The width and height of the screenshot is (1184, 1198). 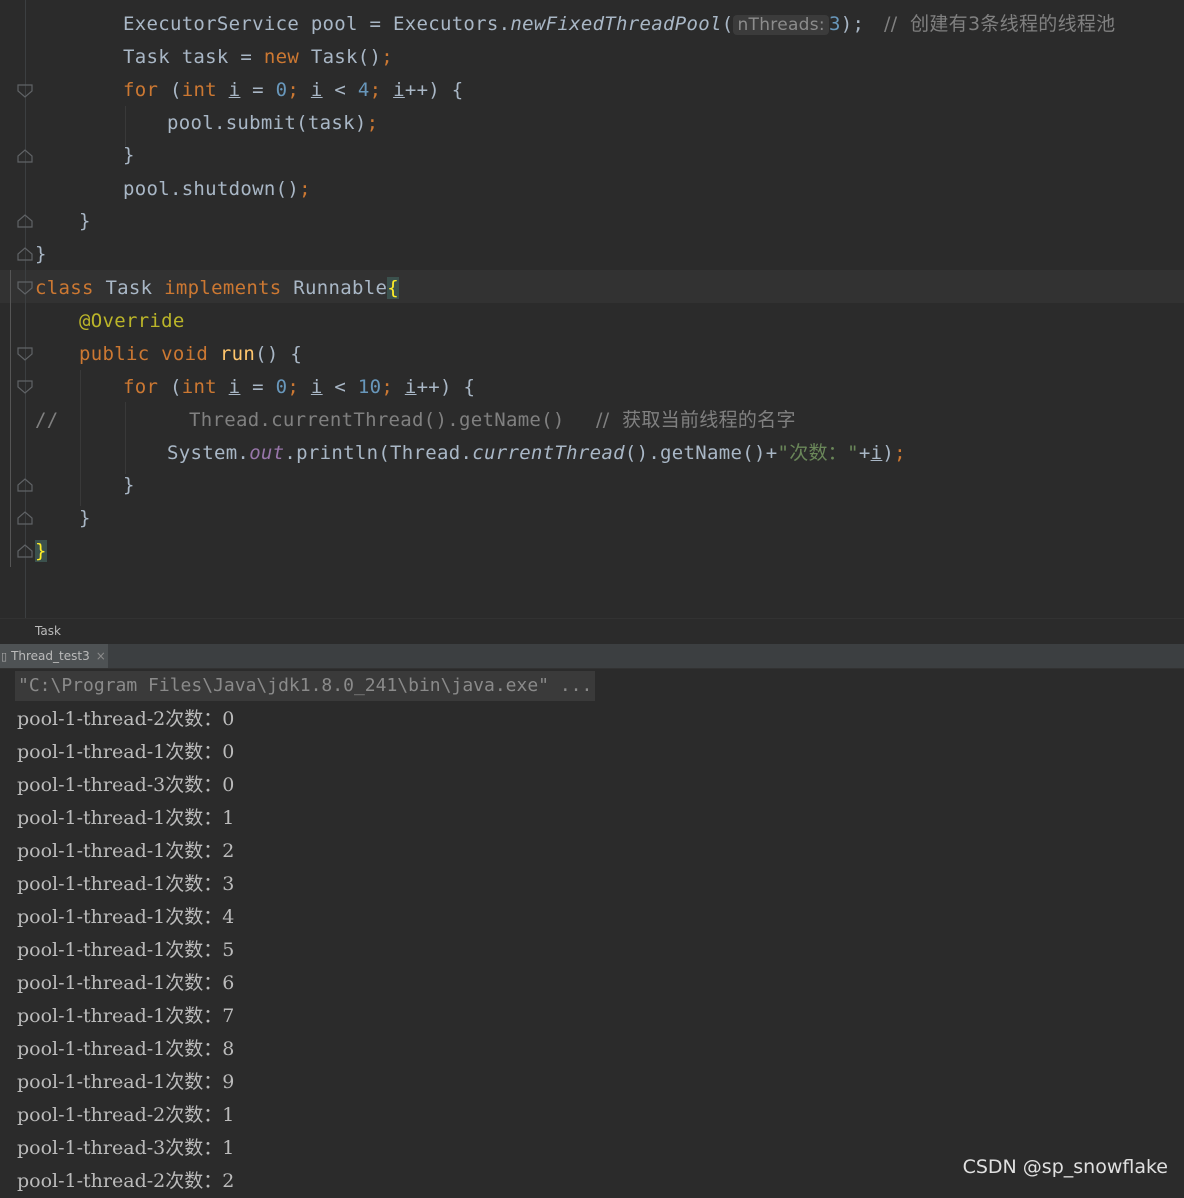 I want to click on console-output-line: pool-1-thread-1次数：3, so click(x=126, y=884).